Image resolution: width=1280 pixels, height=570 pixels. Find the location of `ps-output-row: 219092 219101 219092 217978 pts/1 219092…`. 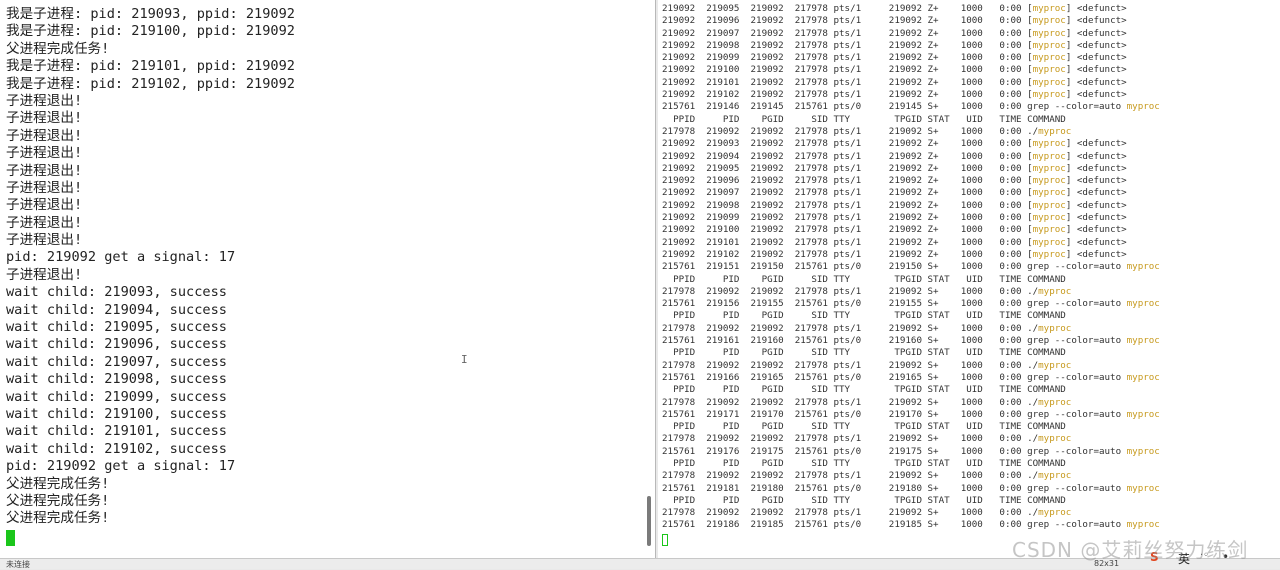

ps-output-row: 219092 219101 219092 217978 pts/1 219092… is located at coordinates (911, 83).